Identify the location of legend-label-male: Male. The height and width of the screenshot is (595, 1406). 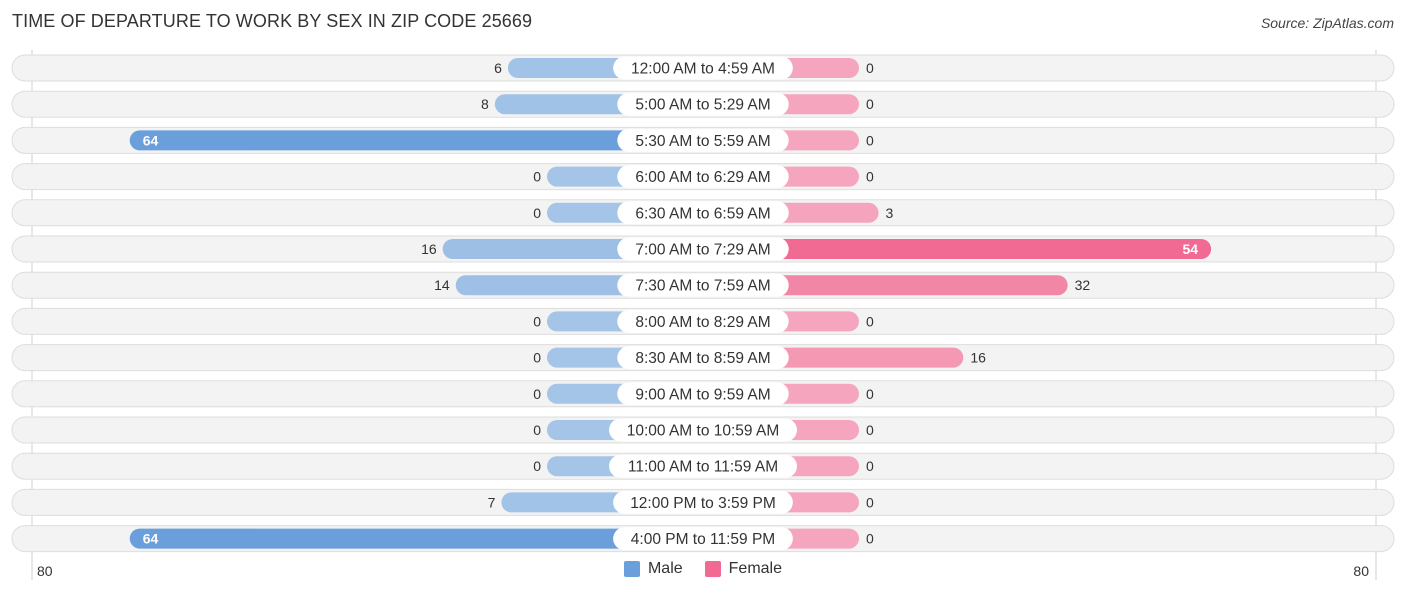
(665, 568).